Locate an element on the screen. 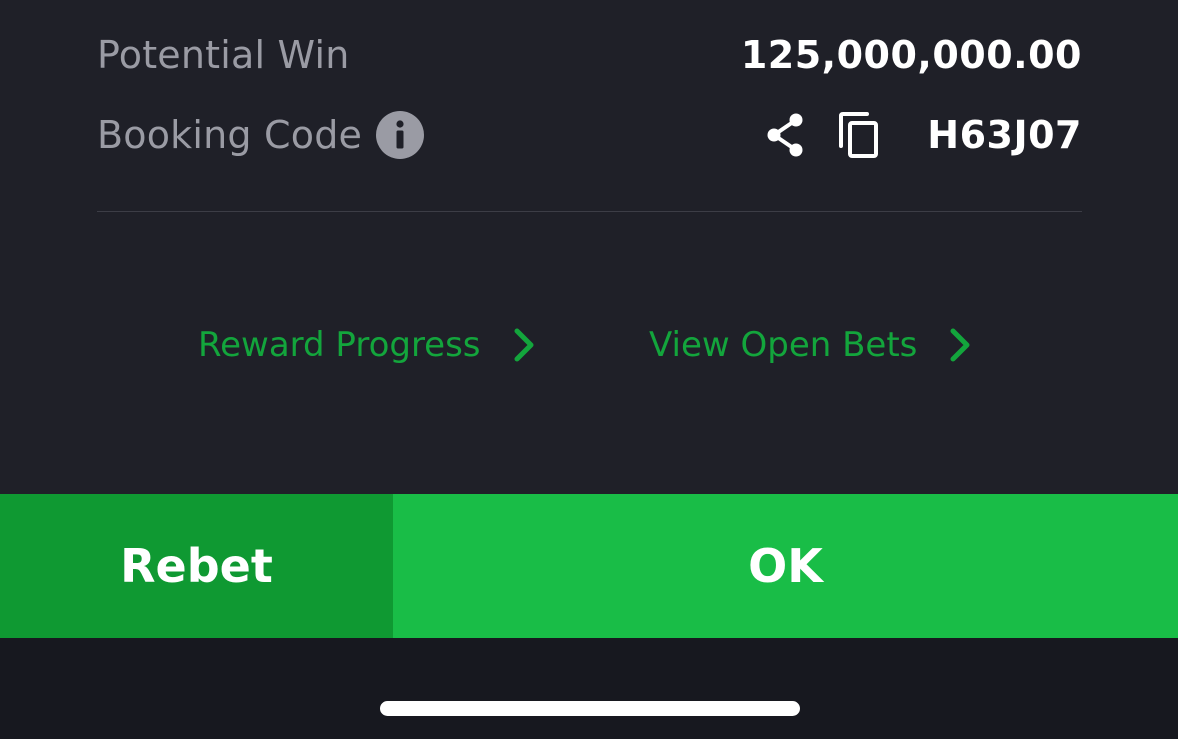 This screenshot has width=1178, height=739. share-icon is located at coordinates (785, 135).